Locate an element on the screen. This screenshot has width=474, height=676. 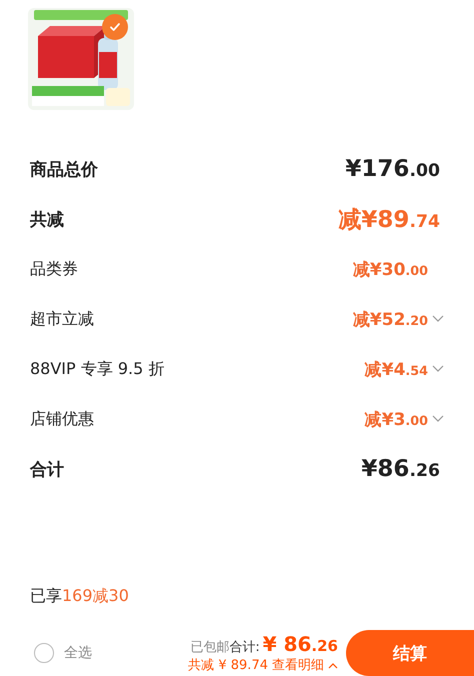
discount-amount: 减¥52.20 is located at coordinates (390, 319).